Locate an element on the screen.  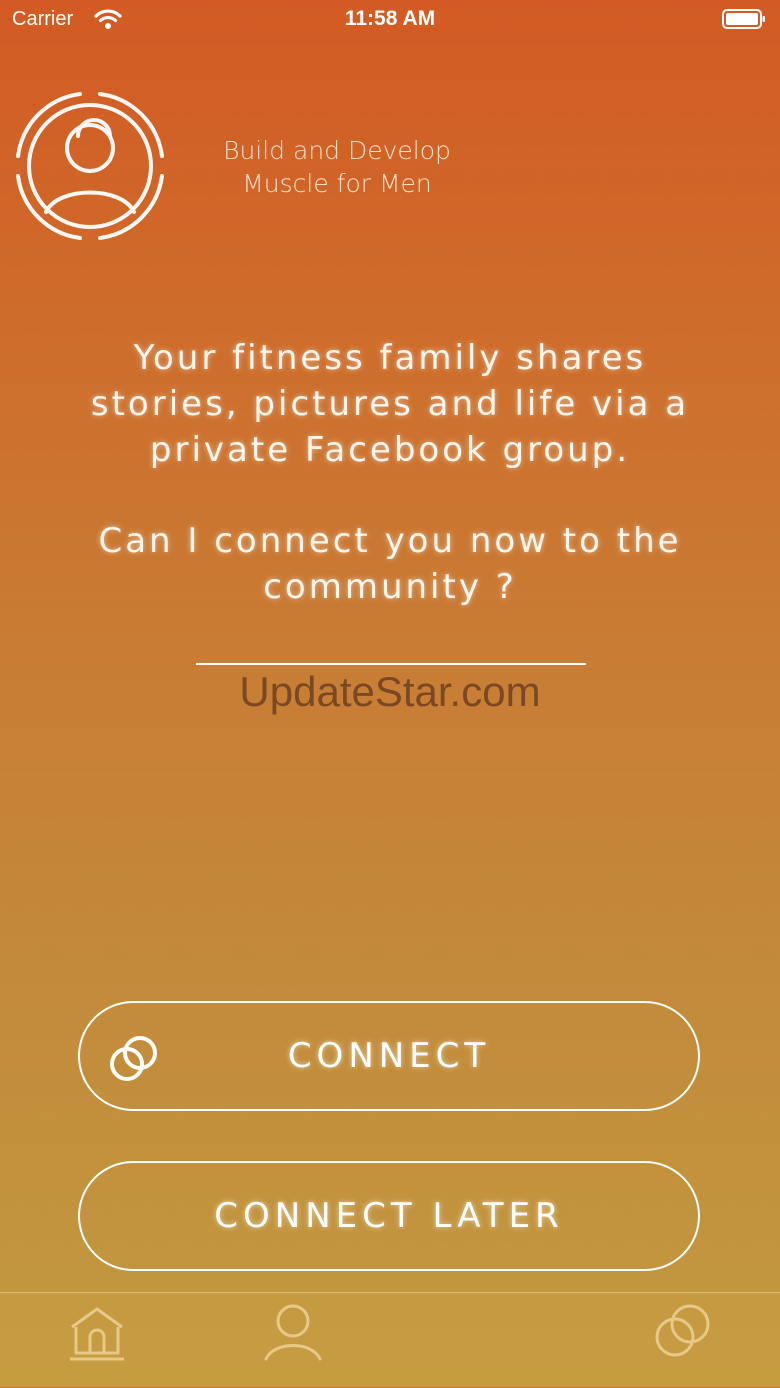
watermark-text: UpdateStar.com is located at coordinates (390, 691).